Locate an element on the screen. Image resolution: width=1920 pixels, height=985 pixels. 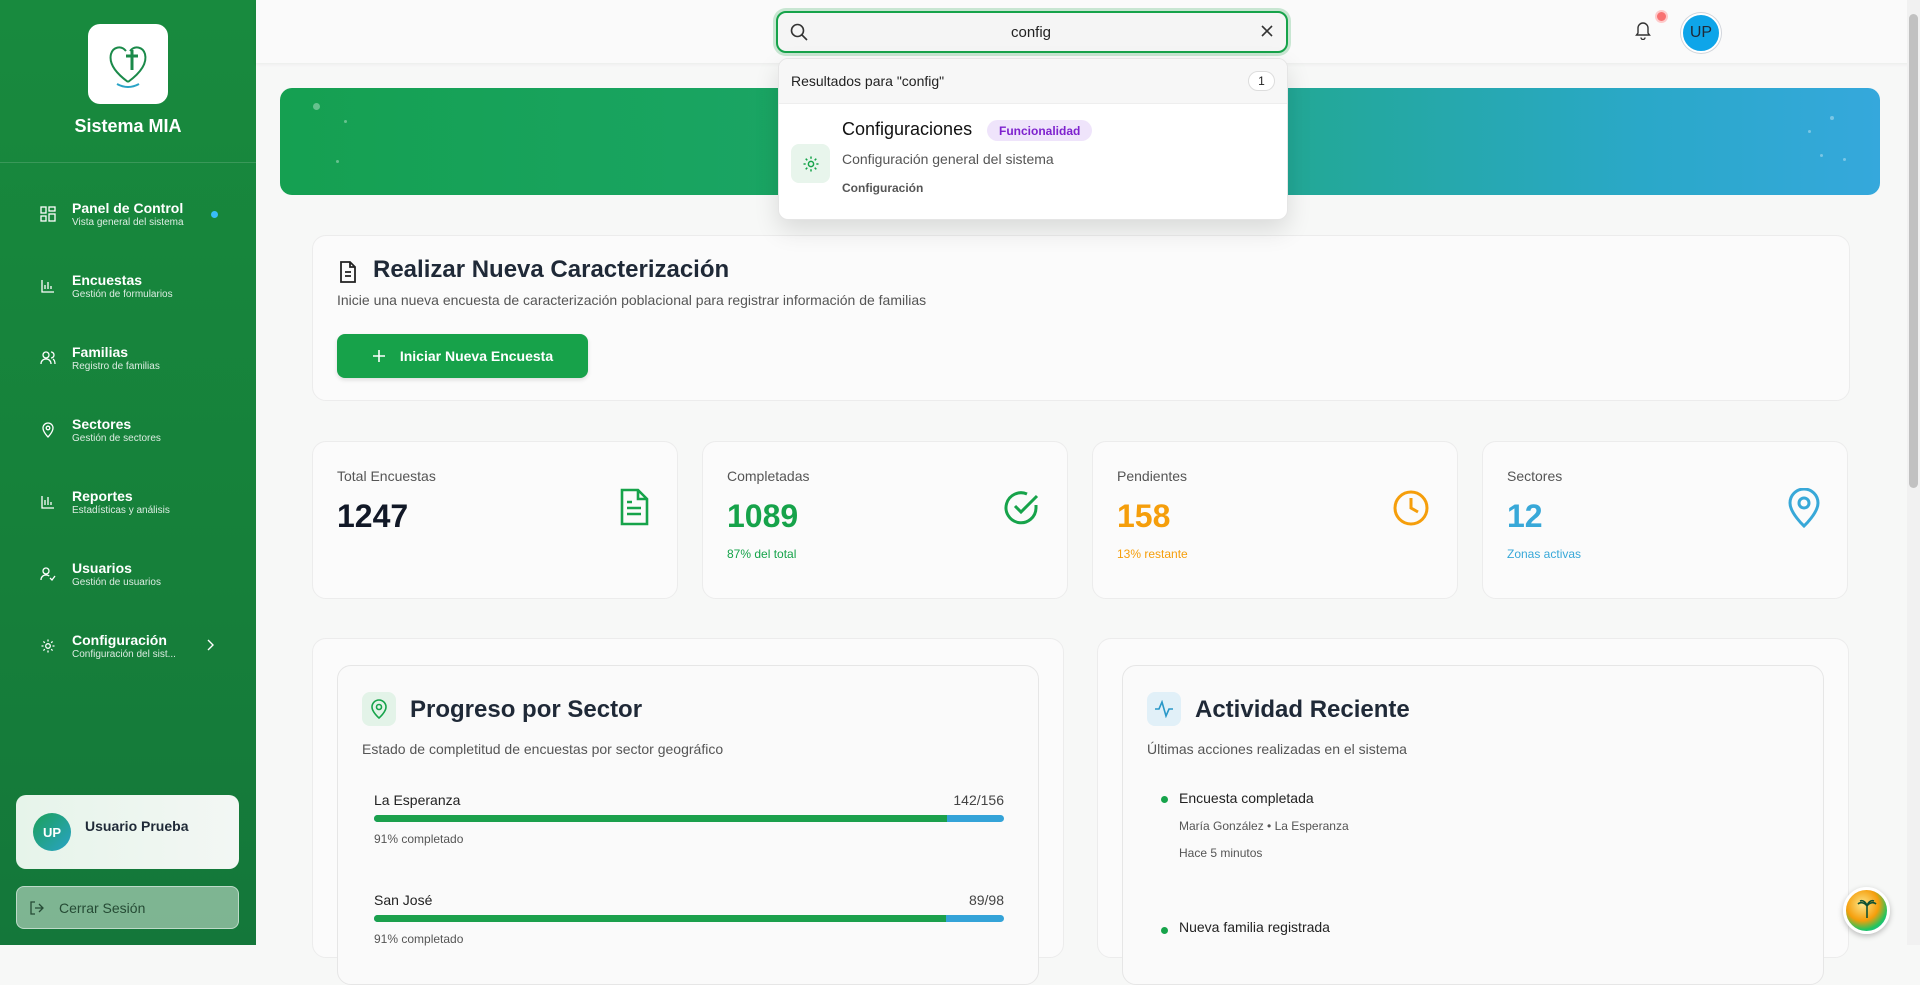
active-indicator is located at coordinates (214, 214).